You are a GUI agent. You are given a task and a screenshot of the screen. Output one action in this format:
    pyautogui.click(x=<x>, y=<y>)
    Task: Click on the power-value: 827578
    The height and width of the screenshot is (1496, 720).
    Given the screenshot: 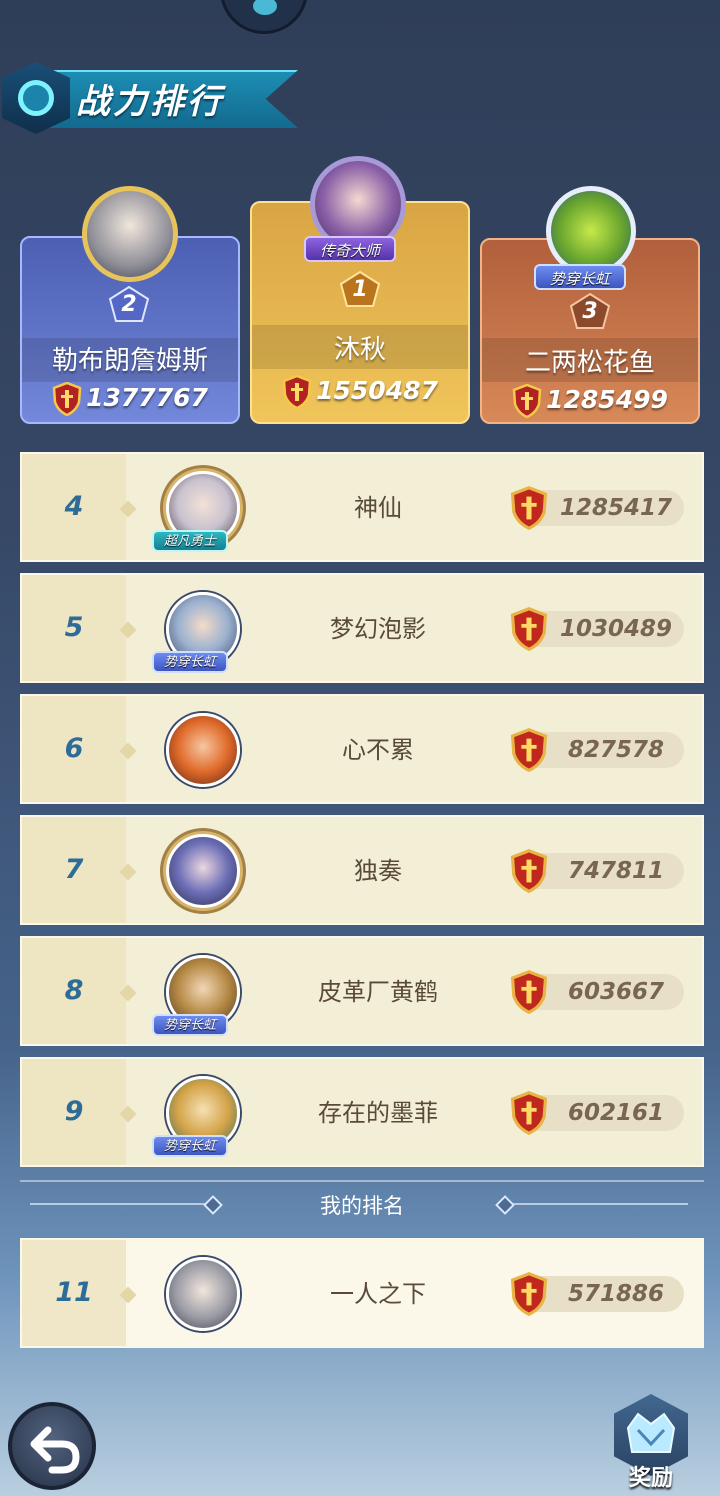 What is the action you would take?
    pyautogui.click(x=597, y=750)
    